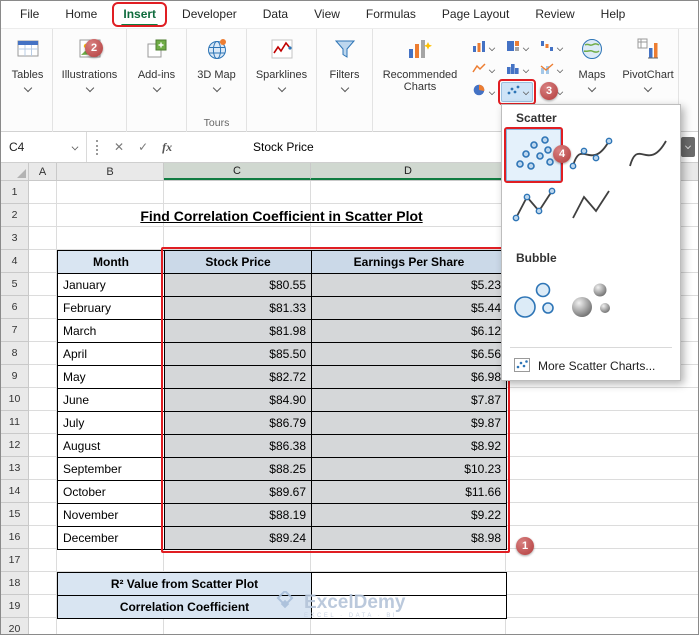 Image resolution: width=699 pixels, height=635 pixels. Describe the element at coordinates (111, 538) in the screenshot. I see `month-cell: December` at that location.